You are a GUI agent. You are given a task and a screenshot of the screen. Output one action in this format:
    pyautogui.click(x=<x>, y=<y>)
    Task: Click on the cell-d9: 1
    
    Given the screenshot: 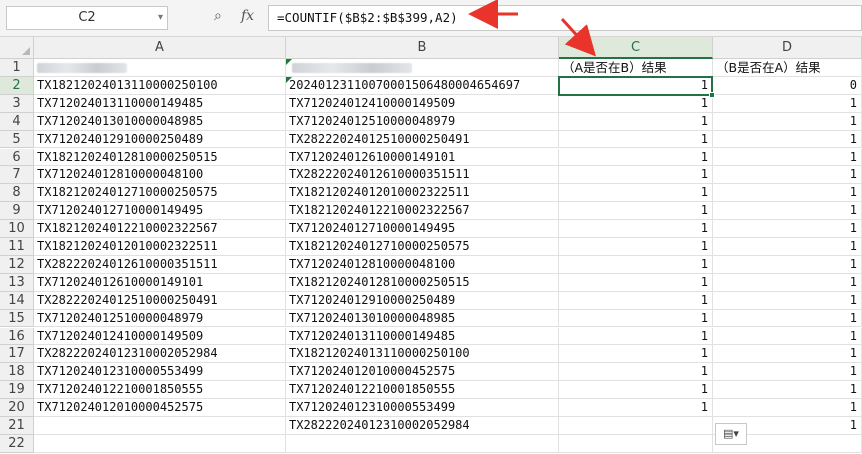 What is the action you would take?
    pyautogui.click(x=787, y=211)
    